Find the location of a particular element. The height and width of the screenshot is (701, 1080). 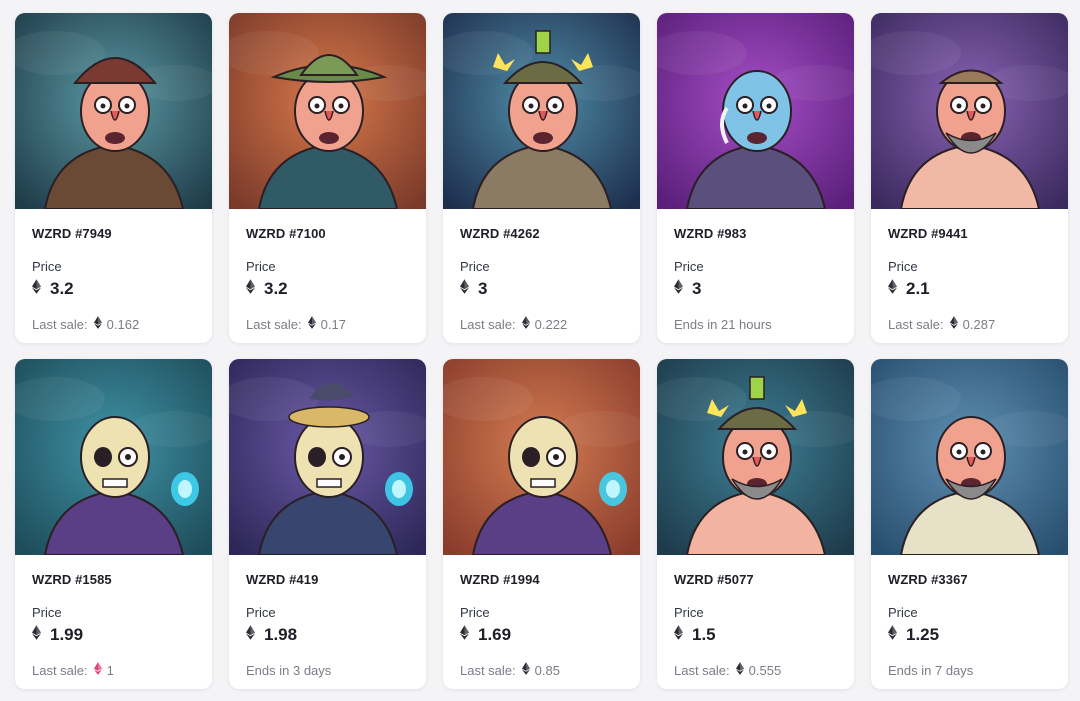

nft-name: WZRD #9441 is located at coordinates (928, 233).